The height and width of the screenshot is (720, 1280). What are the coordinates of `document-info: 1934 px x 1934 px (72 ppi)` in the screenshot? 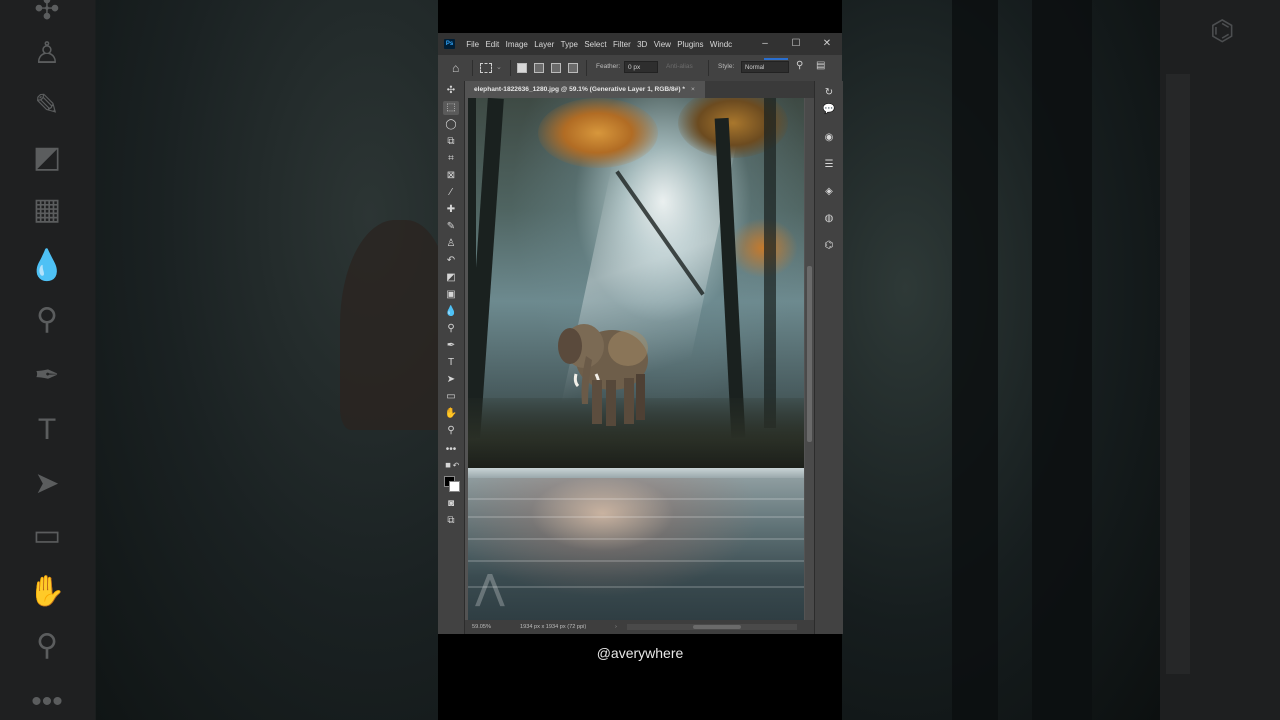 It's located at (553, 627).